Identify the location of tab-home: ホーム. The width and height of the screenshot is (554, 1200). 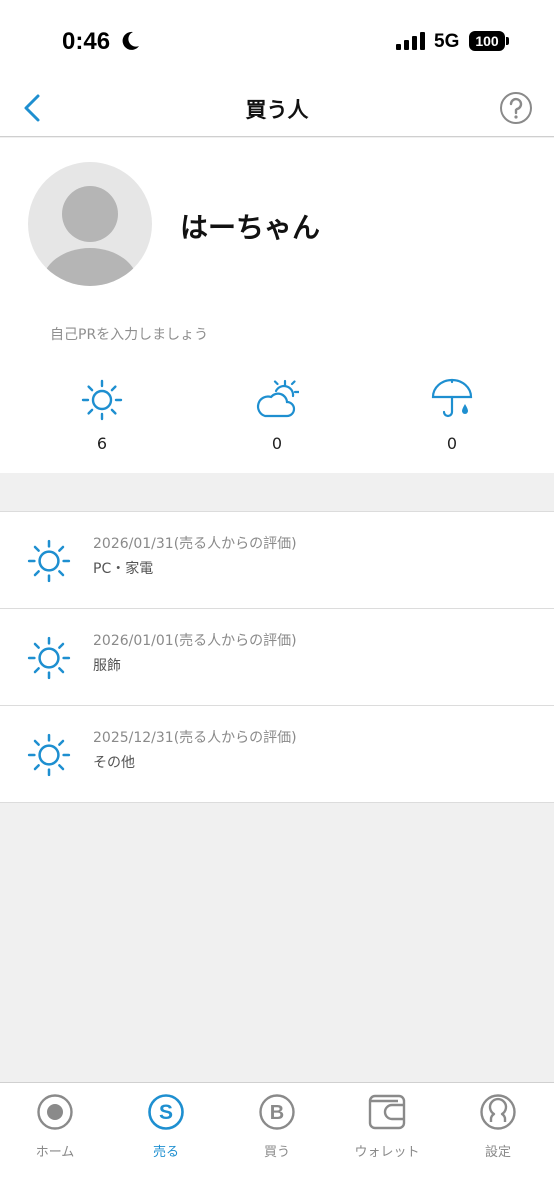
(55, 1126).